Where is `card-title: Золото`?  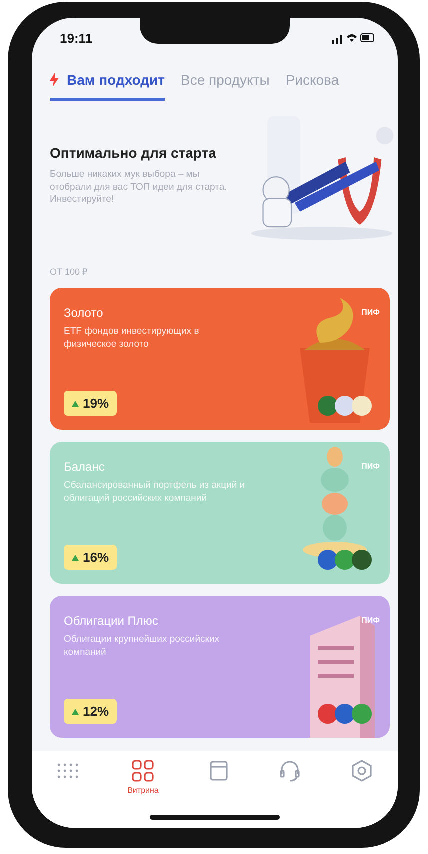 card-title: Золото is located at coordinates (84, 313).